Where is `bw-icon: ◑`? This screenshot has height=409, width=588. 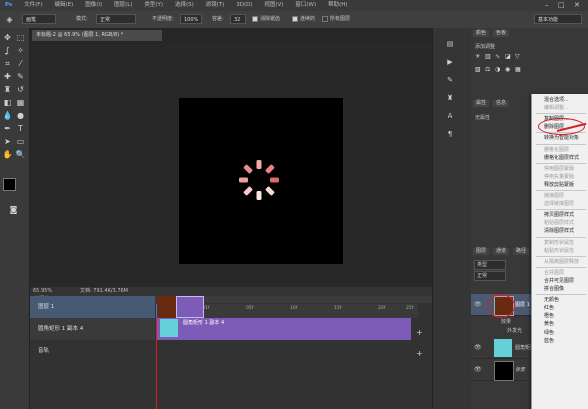 bw-icon: ◑ is located at coordinates (499, 70).